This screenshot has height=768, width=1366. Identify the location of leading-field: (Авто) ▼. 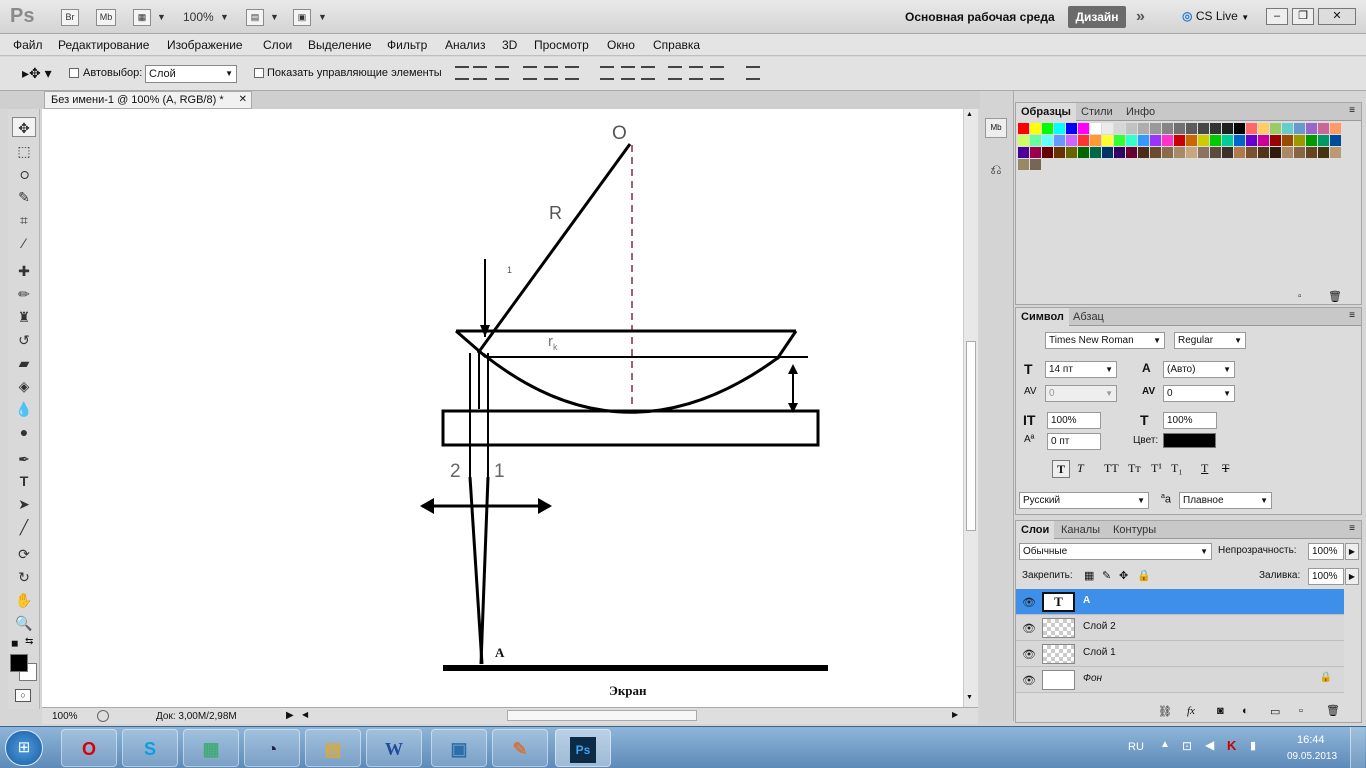
(1199, 369).